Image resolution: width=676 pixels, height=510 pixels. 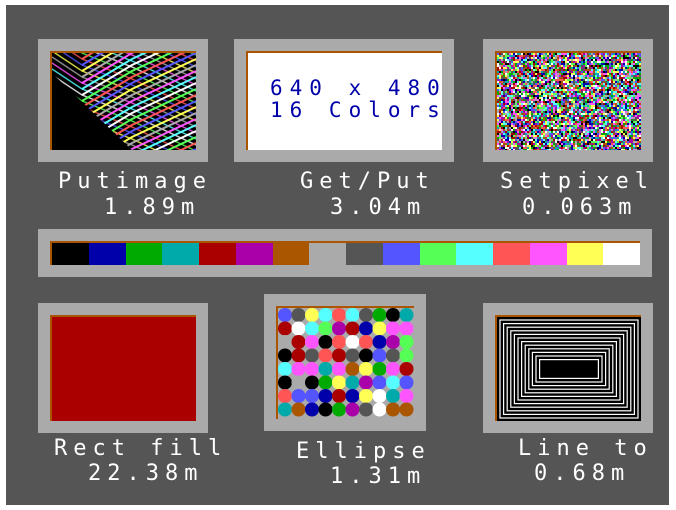 I want to click on getput-title: Get/Put, so click(x=367, y=181).